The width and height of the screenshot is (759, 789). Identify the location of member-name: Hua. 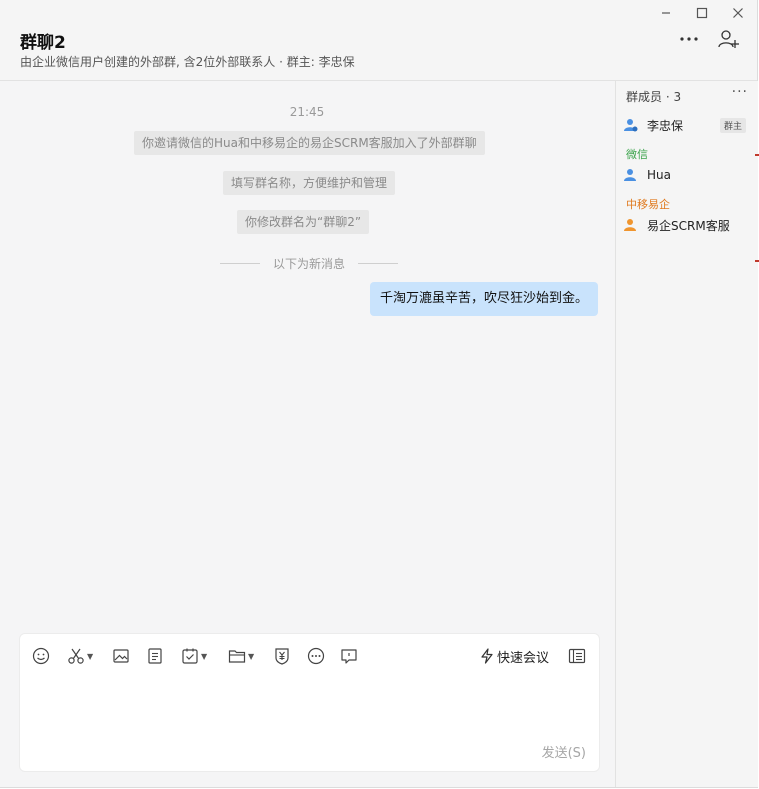
(659, 175).